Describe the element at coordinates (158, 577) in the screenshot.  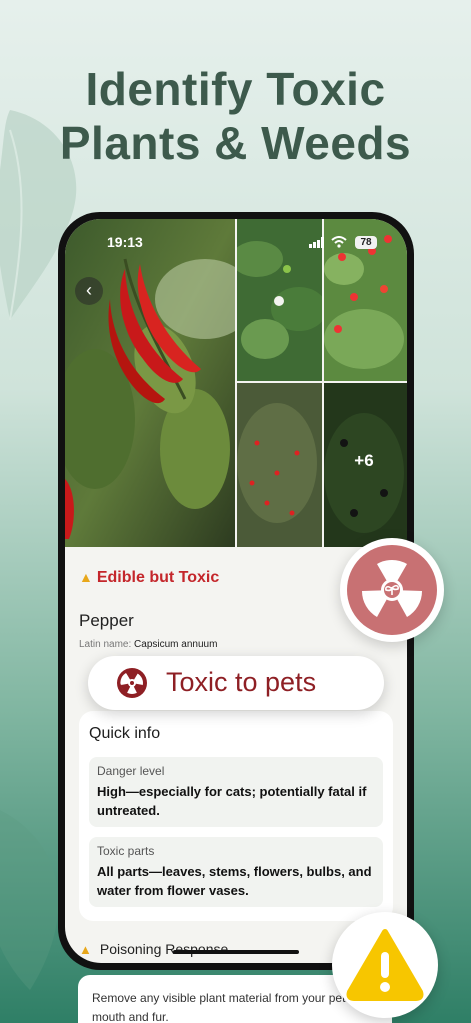
I see `toxicity-status-label: Edible but Toxic` at that location.